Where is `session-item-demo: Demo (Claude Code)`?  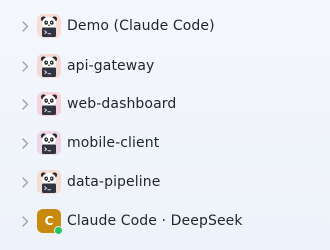
session-item-demo: Demo (Claude Code) is located at coordinates (165, 26).